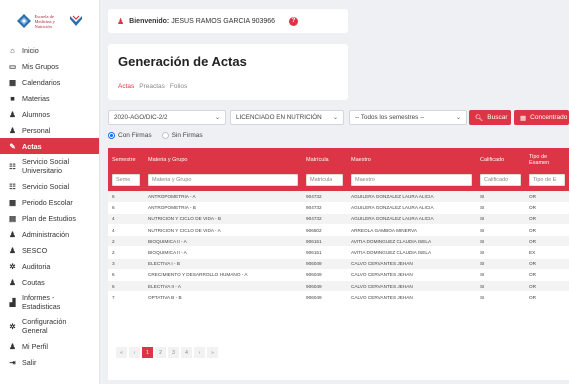 The image size is (569, 384). I want to click on sidebar-item-label: Alumnos, so click(36, 114).